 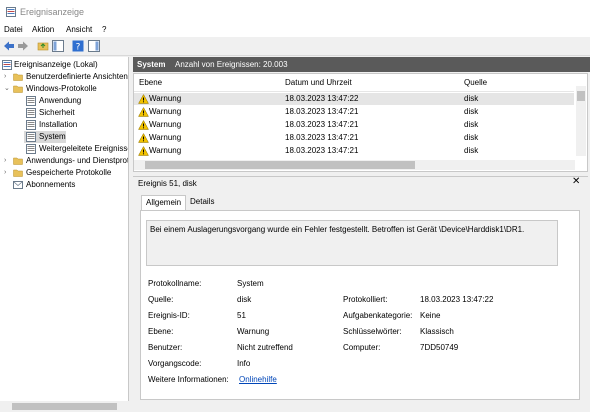 What do you see at coordinates (244, 299) in the screenshot?
I see `prop-value-source: disk` at bounding box center [244, 299].